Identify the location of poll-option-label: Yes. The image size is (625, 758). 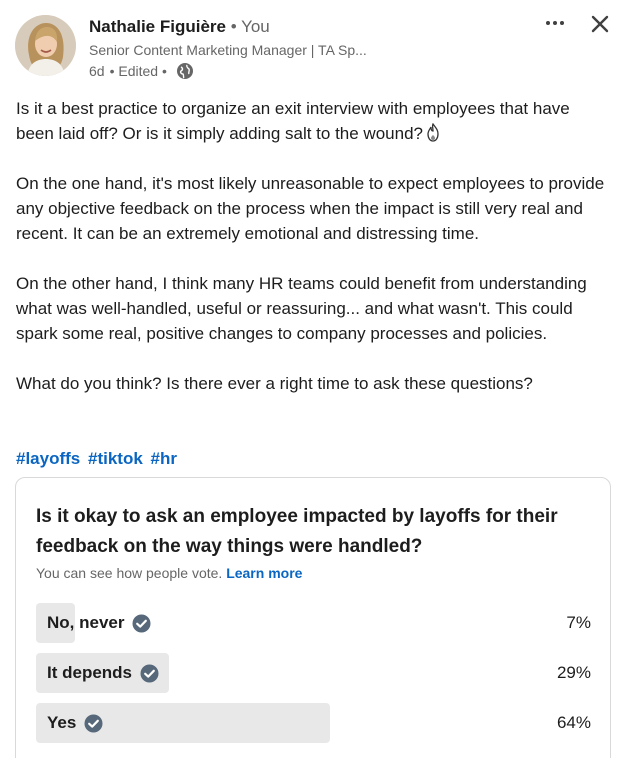
(75, 723).